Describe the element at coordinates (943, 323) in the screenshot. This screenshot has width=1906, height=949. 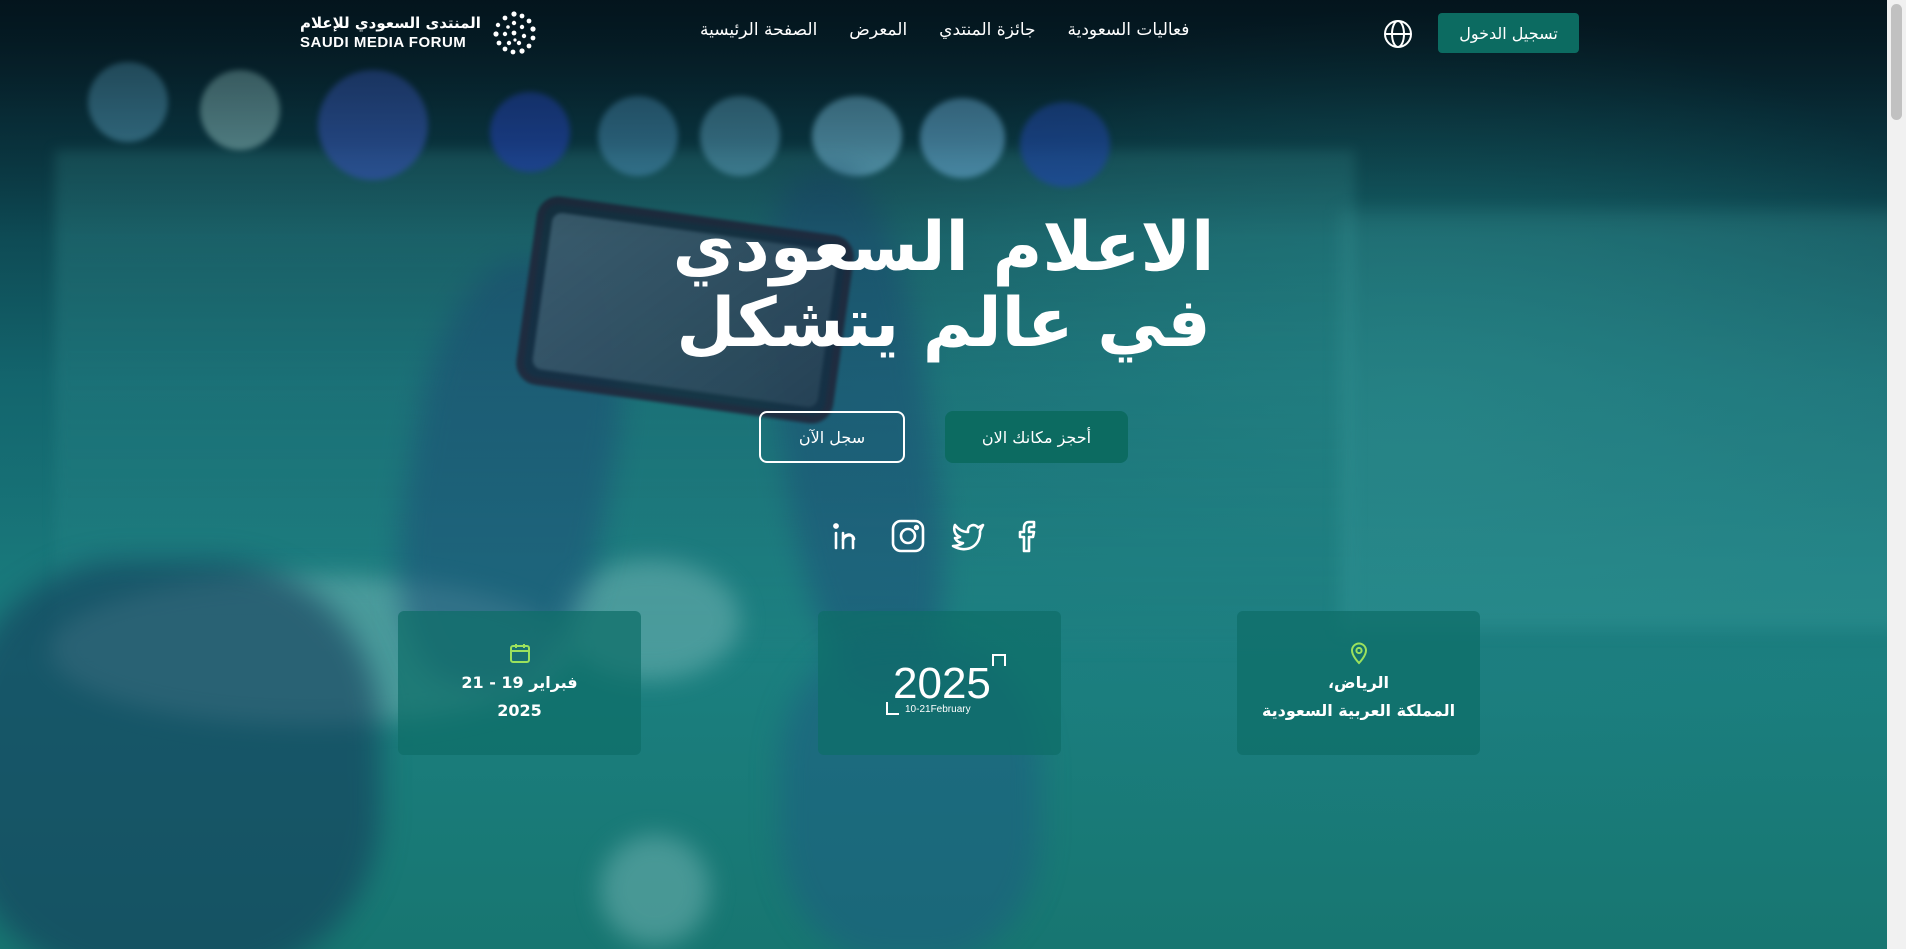
I see `hero-title-line-2: في عالم يتشكل` at that location.